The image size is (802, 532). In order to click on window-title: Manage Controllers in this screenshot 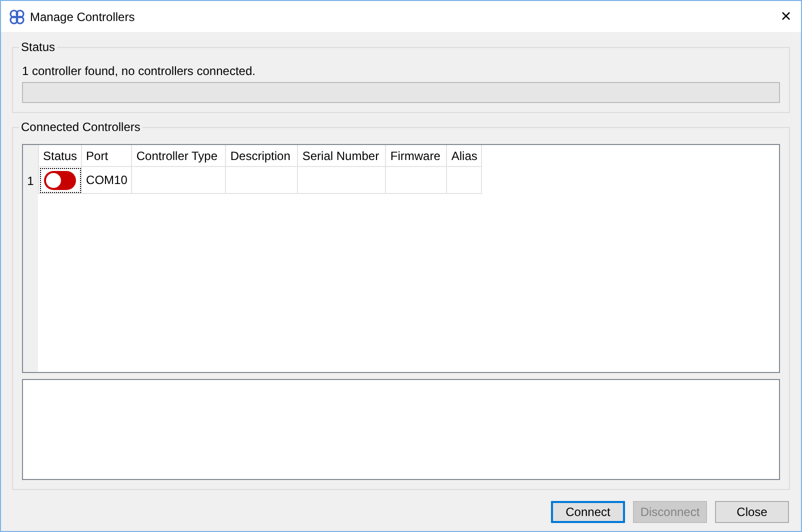, I will do `click(83, 17)`.